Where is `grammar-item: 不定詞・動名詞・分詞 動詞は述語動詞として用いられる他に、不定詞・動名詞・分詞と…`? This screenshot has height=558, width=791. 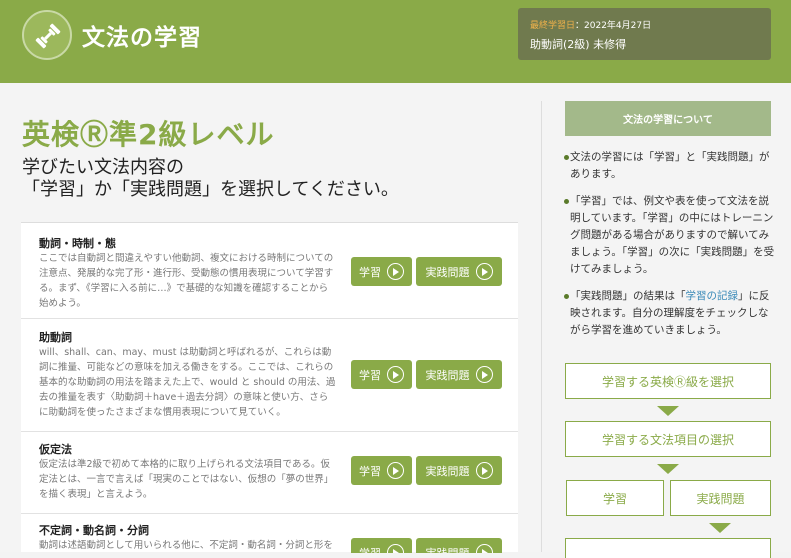
grammar-item: 不定詞・動名詞・分詞 動詞は述語動詞として用いられる他に、不定詞・動名詞・分詞と… is located at coordinates (269, 533).